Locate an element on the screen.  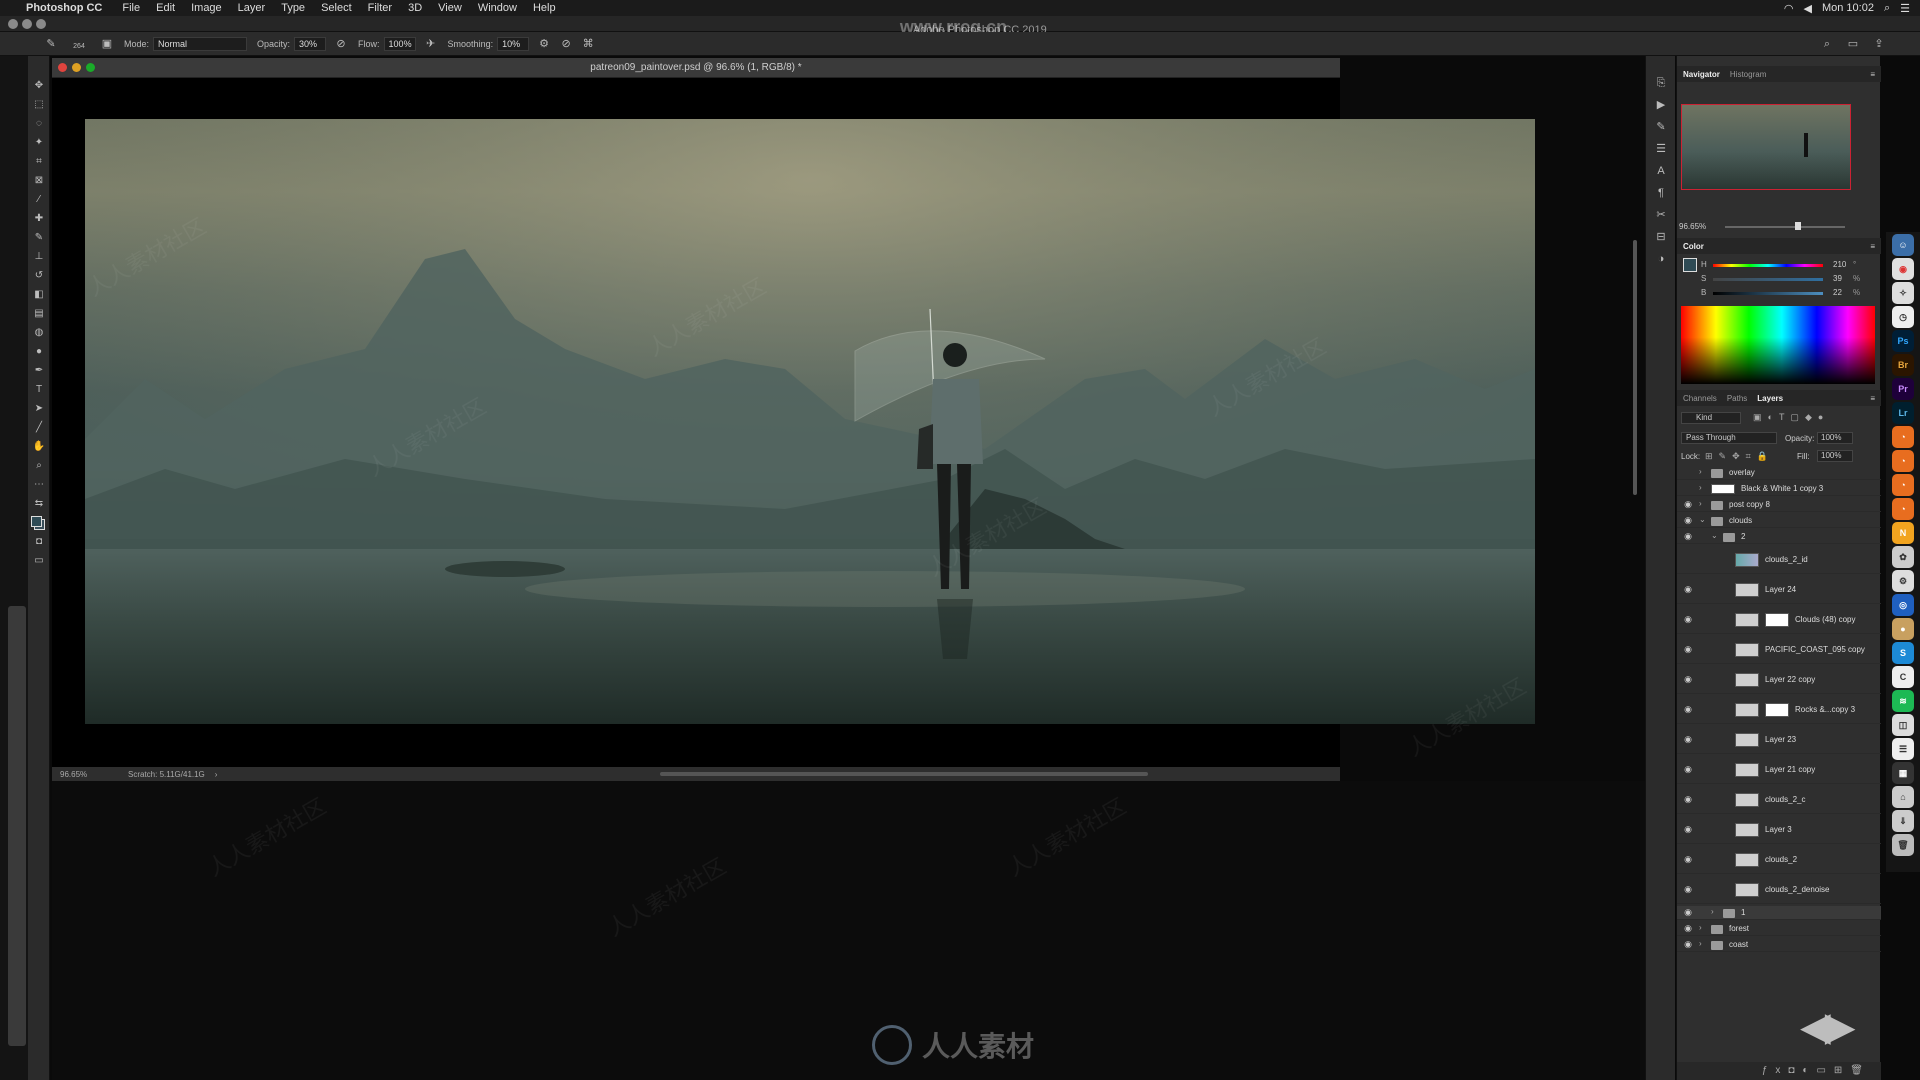
s-slider is located at coordinates (1768, 279).